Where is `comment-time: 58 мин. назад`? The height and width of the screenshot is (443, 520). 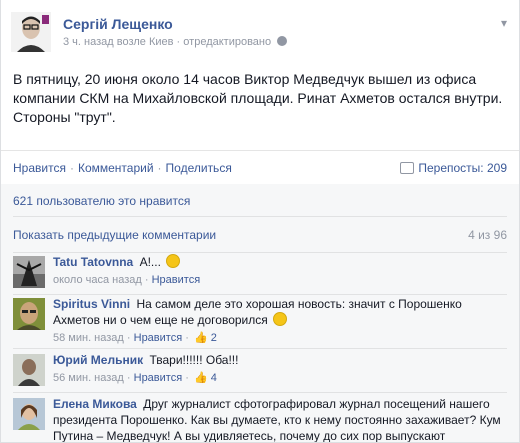
comment-time: 58 мин. назад is located at coordinates (88, 338).